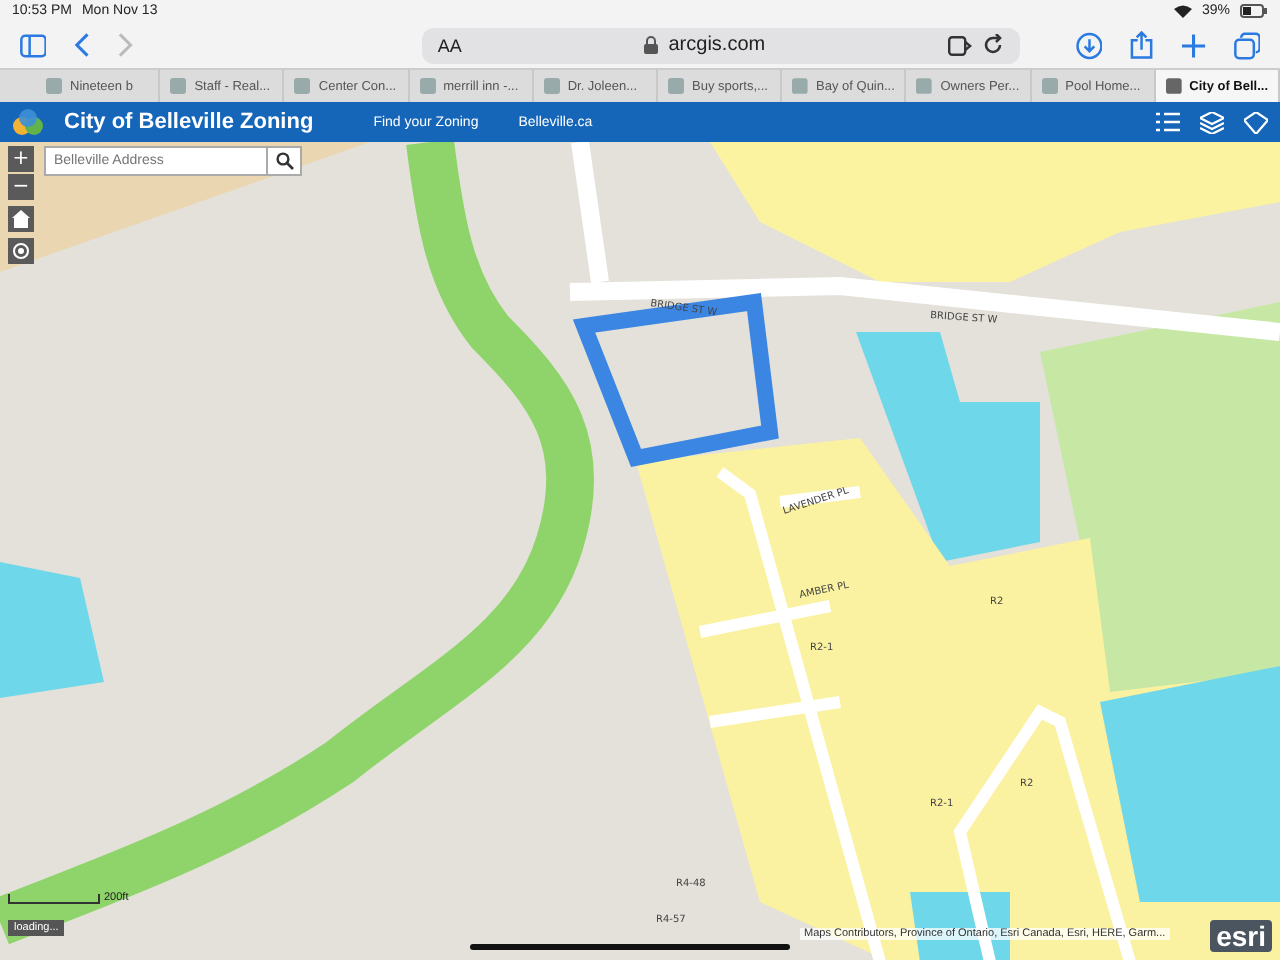  I want to click on back-icon, so click(82, 45).